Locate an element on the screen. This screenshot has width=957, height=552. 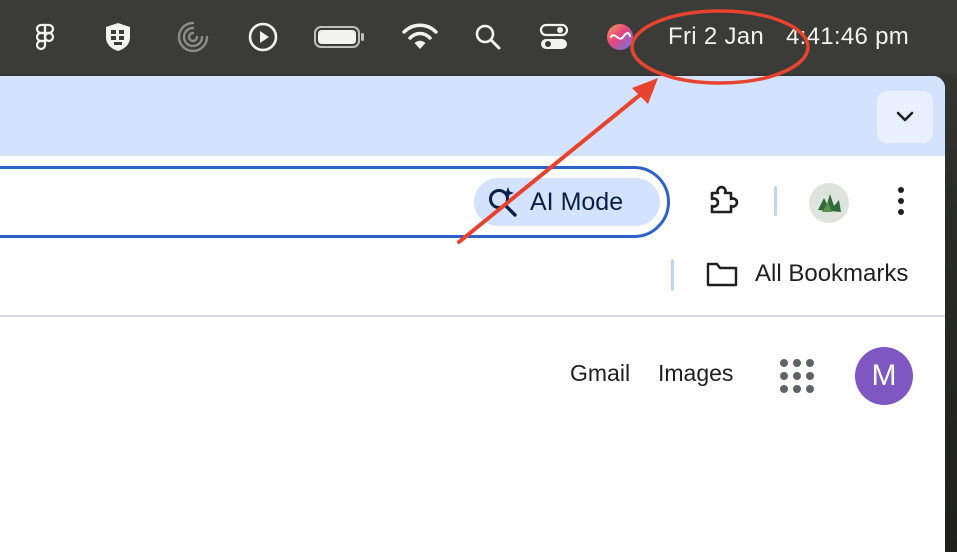
tab-search-button is located at coordinates (905, 117).